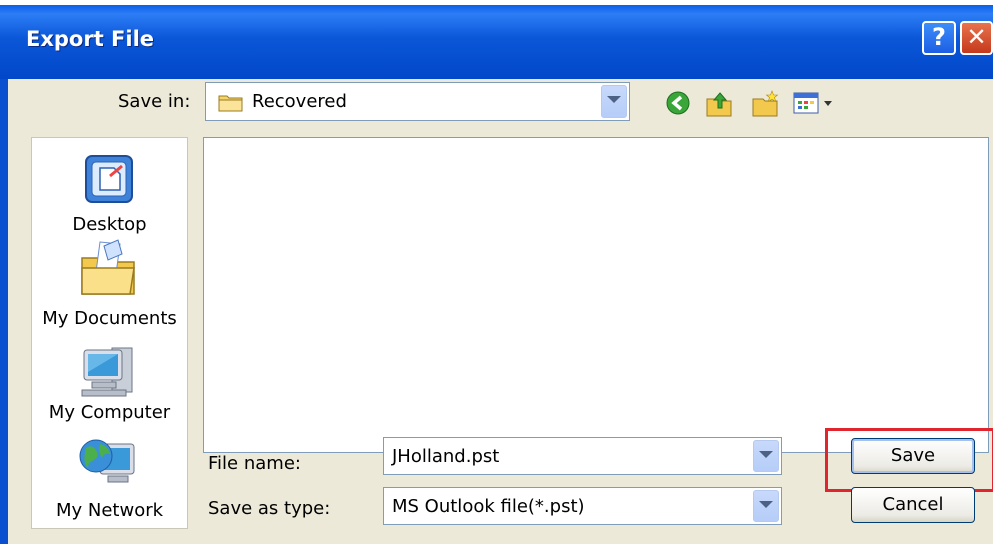 Image resolution: width=993 pixels, height=544 pixels. What do you see at coordinates (254, 463) in the screenshot?
I see `file-name-label: File name:` at bounding box center [254, 463].